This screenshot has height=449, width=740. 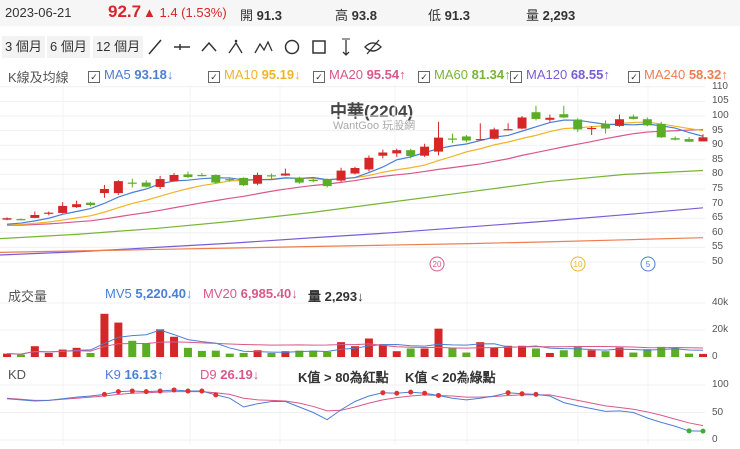 I want to click on ma-line-ma120, so click(x=352, y=231).